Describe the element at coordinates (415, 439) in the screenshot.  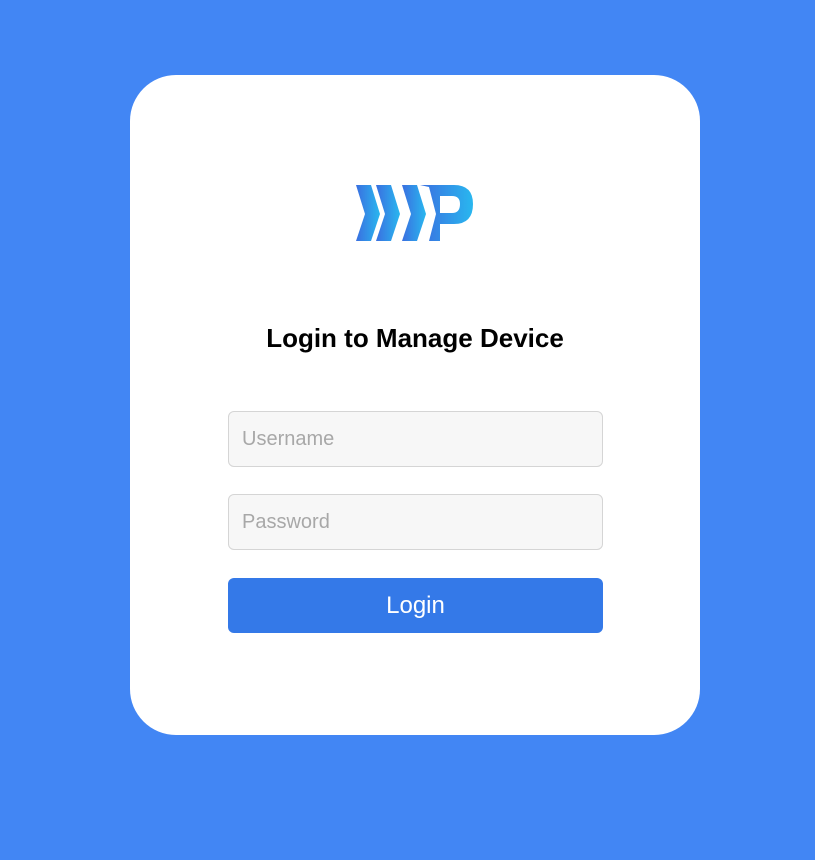
I see `username-input` at that location.